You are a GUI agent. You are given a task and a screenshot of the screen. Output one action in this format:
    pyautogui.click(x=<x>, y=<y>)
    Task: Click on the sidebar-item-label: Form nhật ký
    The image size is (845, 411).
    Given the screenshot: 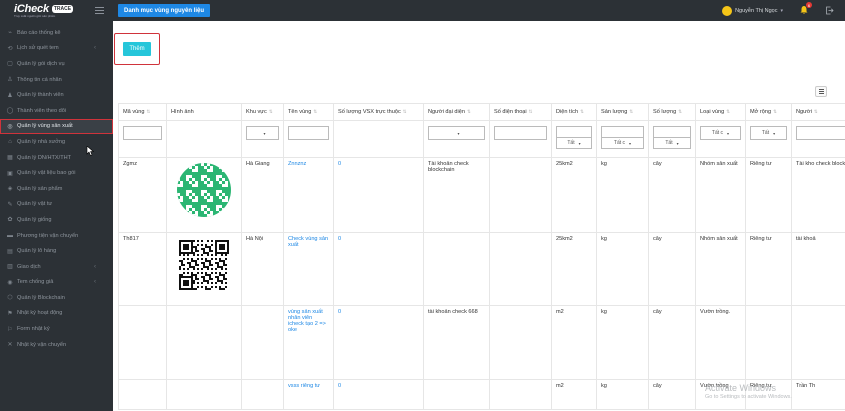 What is the action you would take?
    pyautogui.click(x=33, y=329)
    